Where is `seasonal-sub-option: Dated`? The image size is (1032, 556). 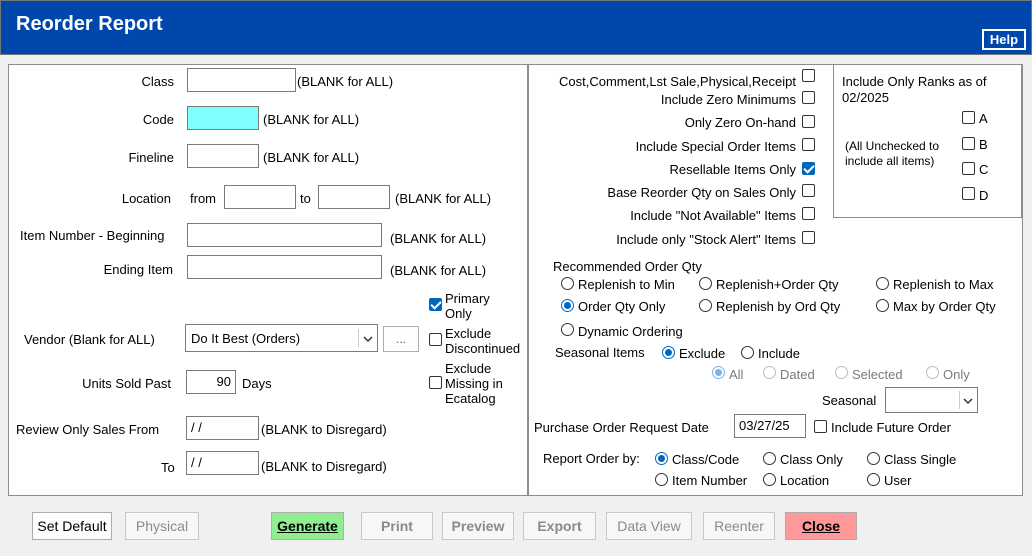
seasonal-sub-option: Dated is located at coordinates (797, 374).